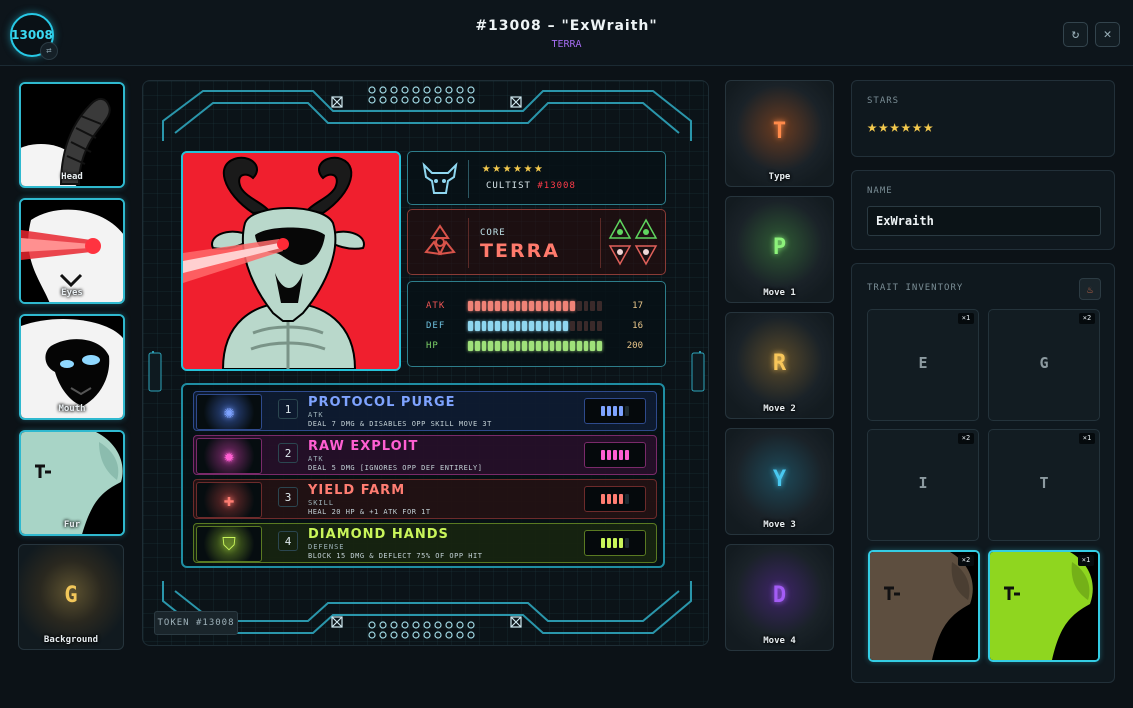  I want to click on class-name: CULTIST, so click(508, 186).